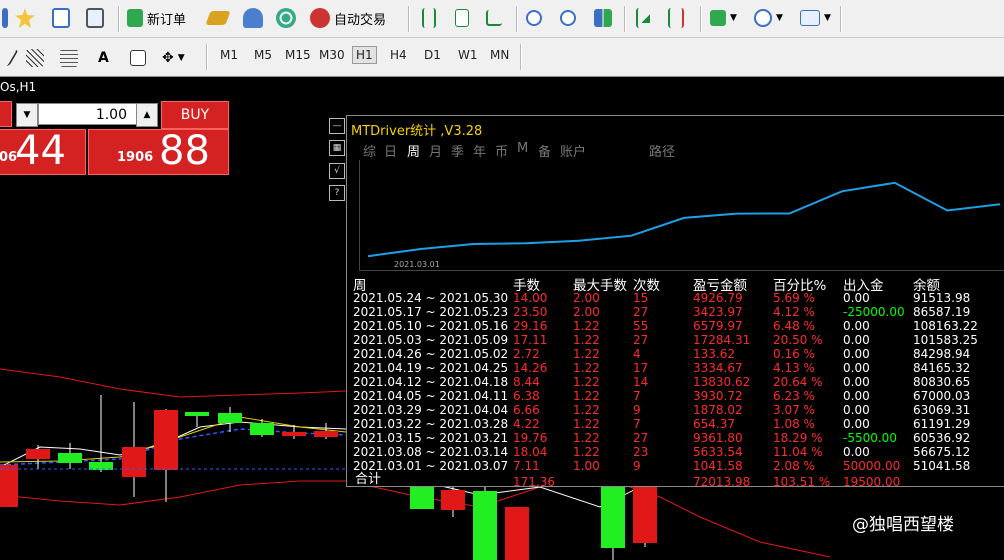  Describe the element at coordinates (494, 18) in the screenshot. I see `line-chart-icon` at that location.